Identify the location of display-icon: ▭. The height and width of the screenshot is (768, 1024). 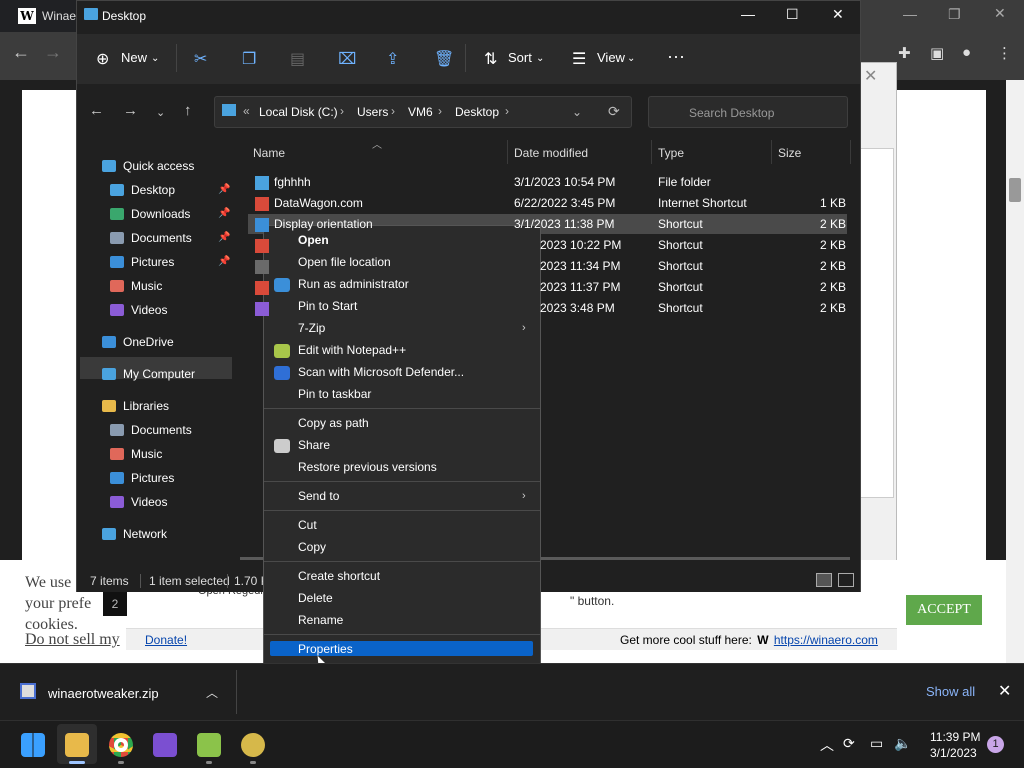
(876, 743).